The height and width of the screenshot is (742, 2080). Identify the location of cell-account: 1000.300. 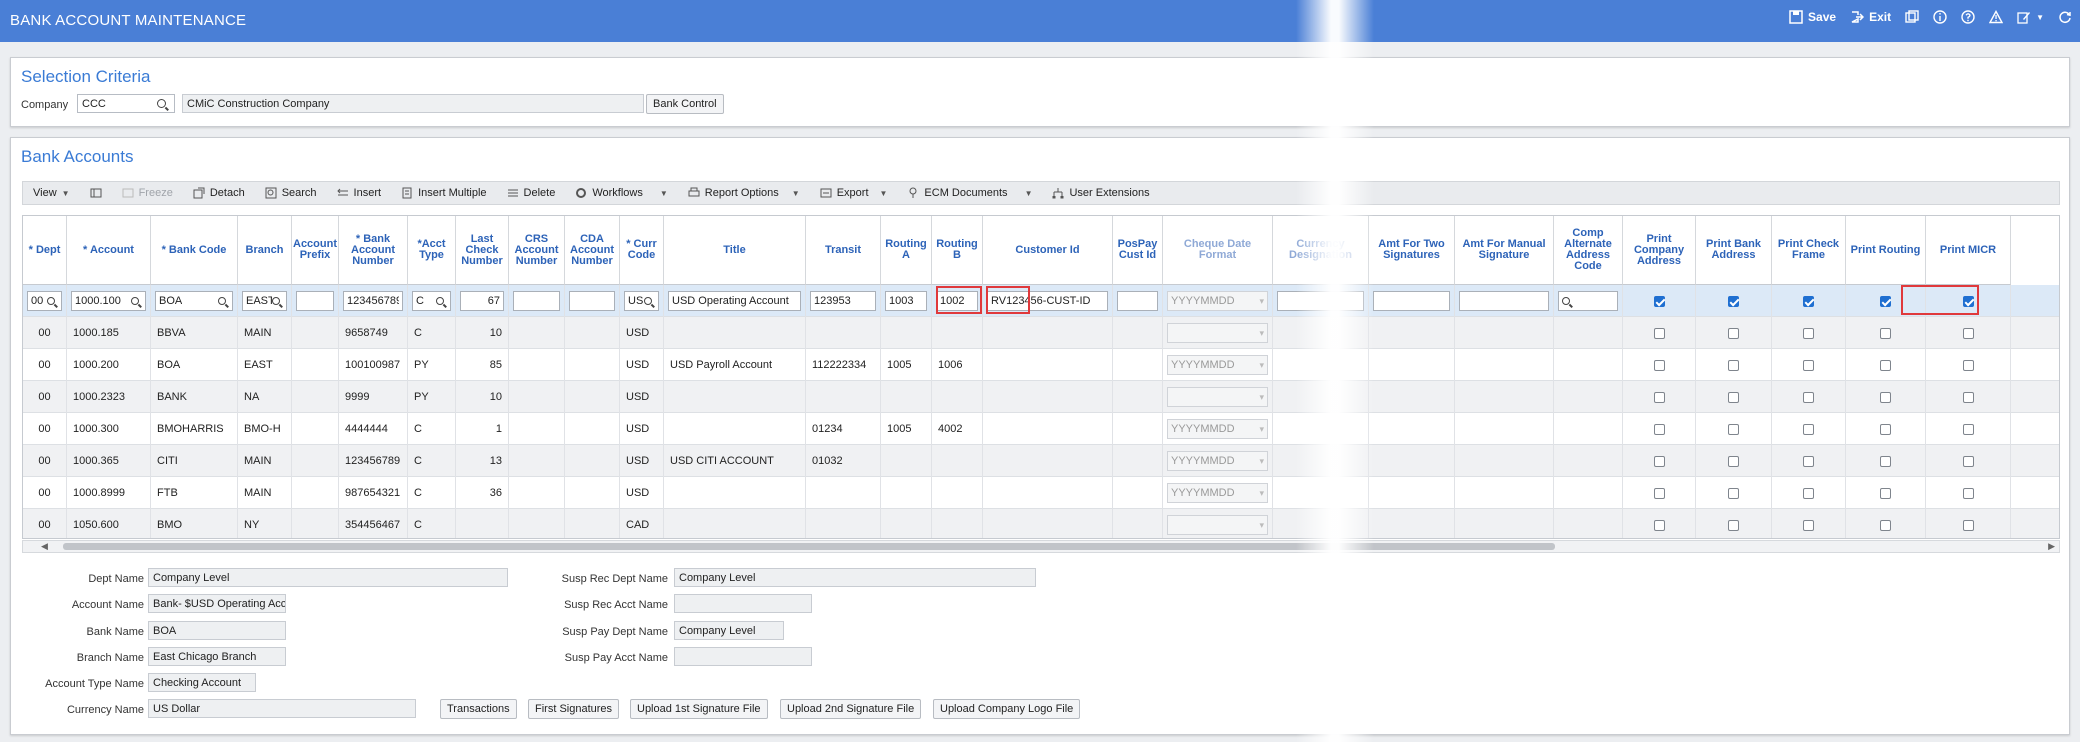
(109, 429).